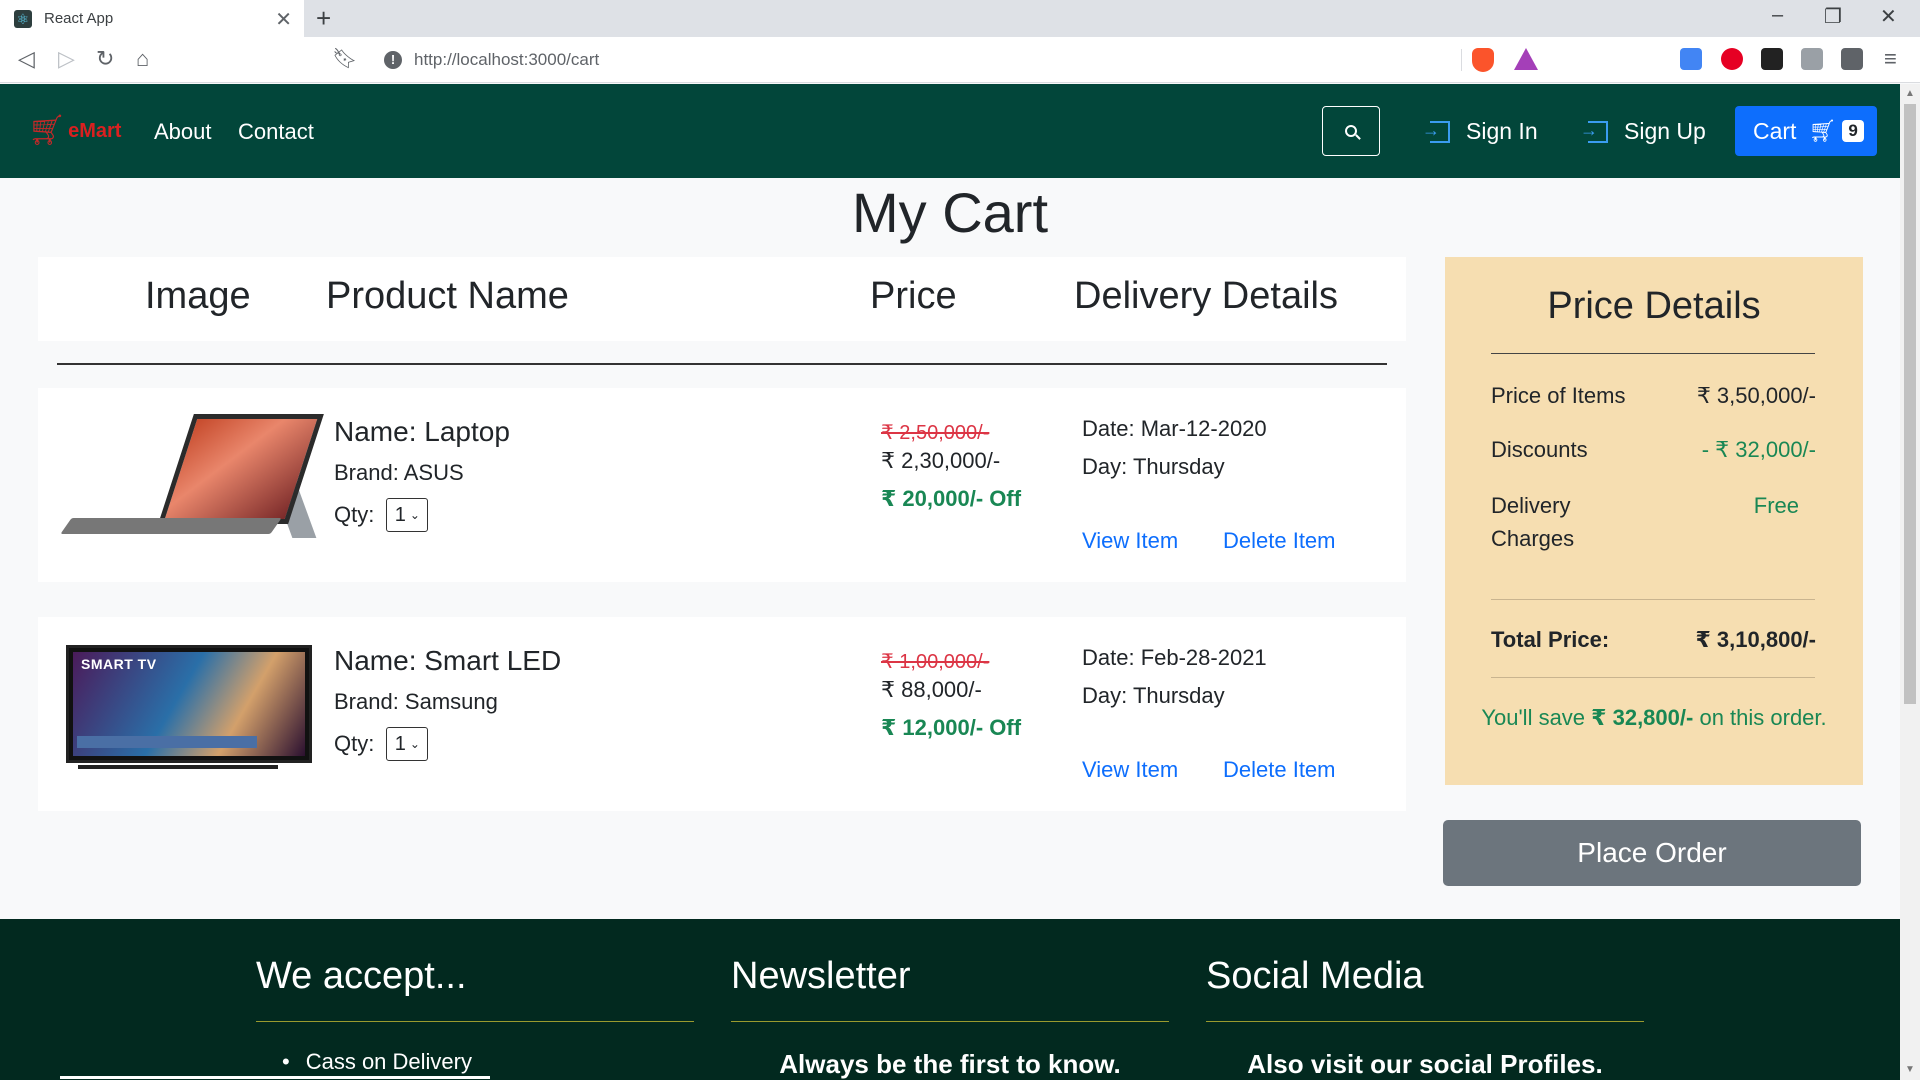 This screenshot has width=1920, height=1080. I want to click on login-icon, so click(1436, 131).